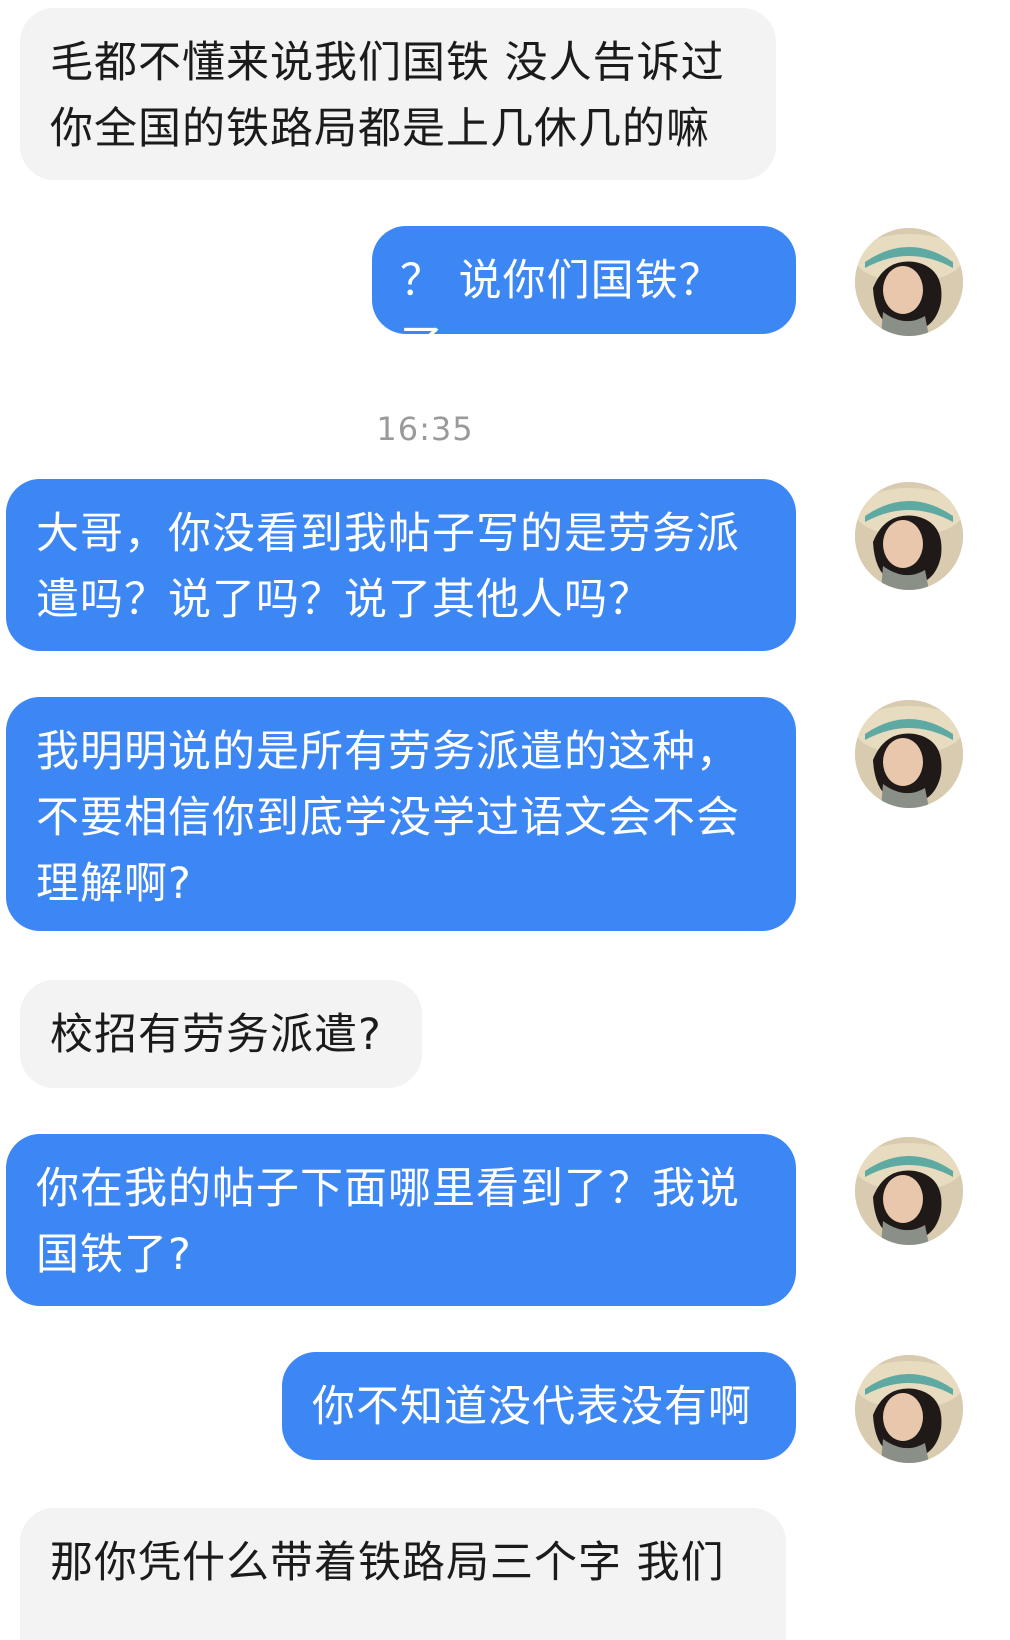 This screenshot has height=1640, width=1010. Describe the element at coordinates (401, 1220) in the screenshot. I see `sent-message-bubble: 你在我的帖子下面哪里看到了？我说 国铁了?` at that location.